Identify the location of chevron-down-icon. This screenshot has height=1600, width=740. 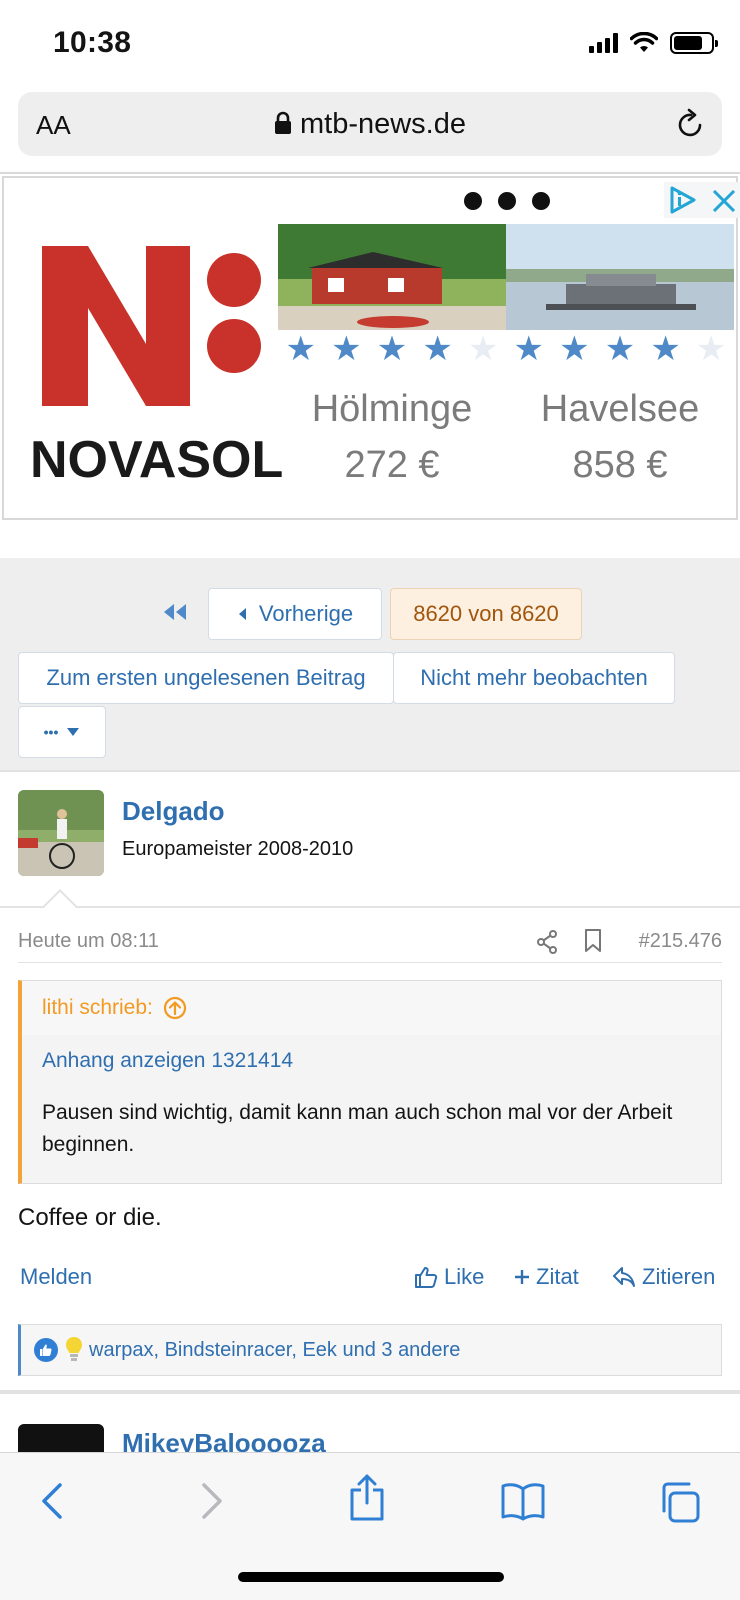
(73, 732).